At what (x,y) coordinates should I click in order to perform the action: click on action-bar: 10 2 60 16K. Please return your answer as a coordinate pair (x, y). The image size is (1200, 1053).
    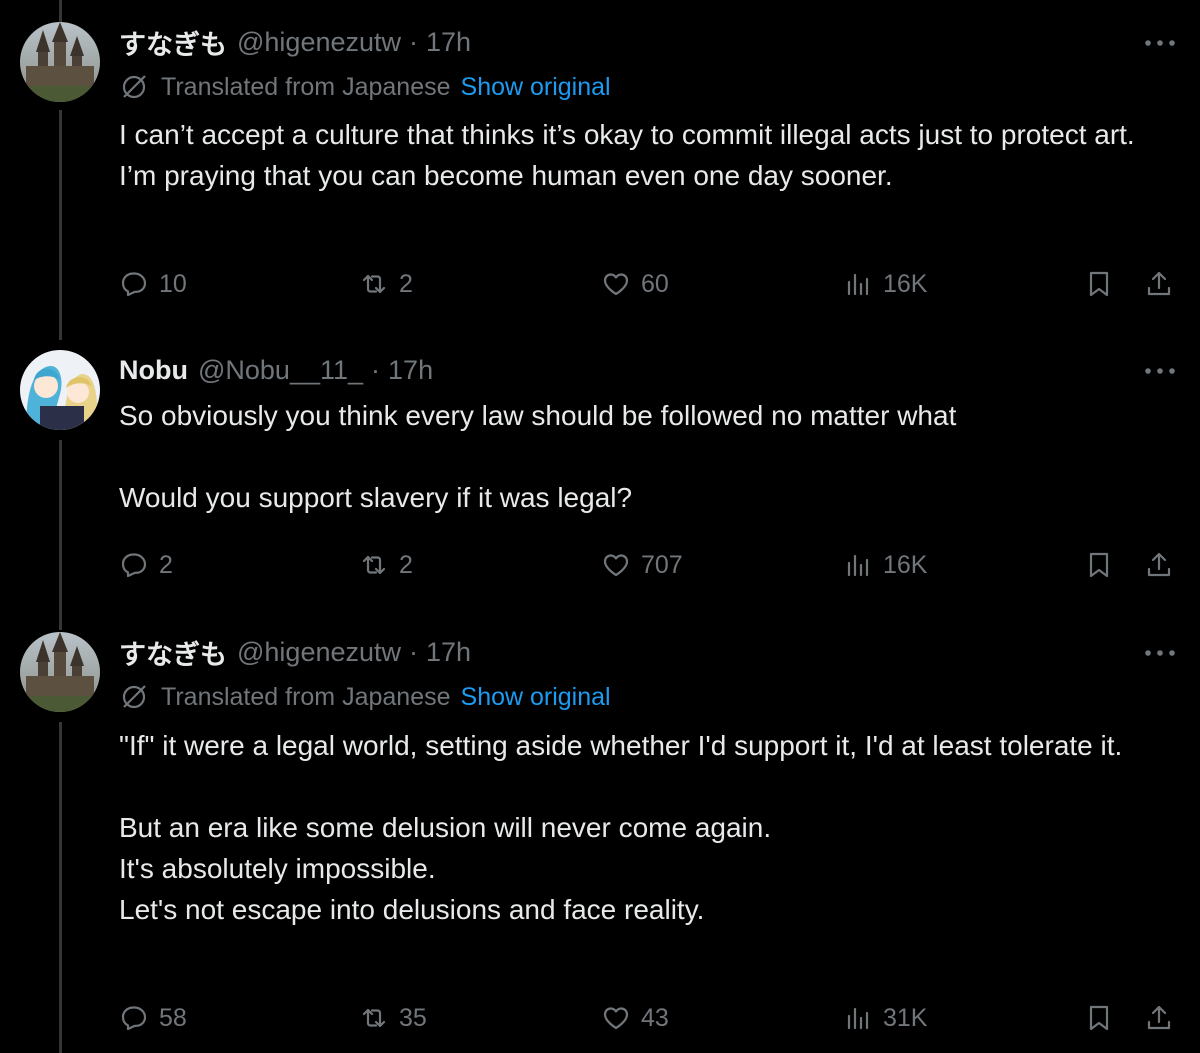
    Looking at the image, I should click on (654, 284).